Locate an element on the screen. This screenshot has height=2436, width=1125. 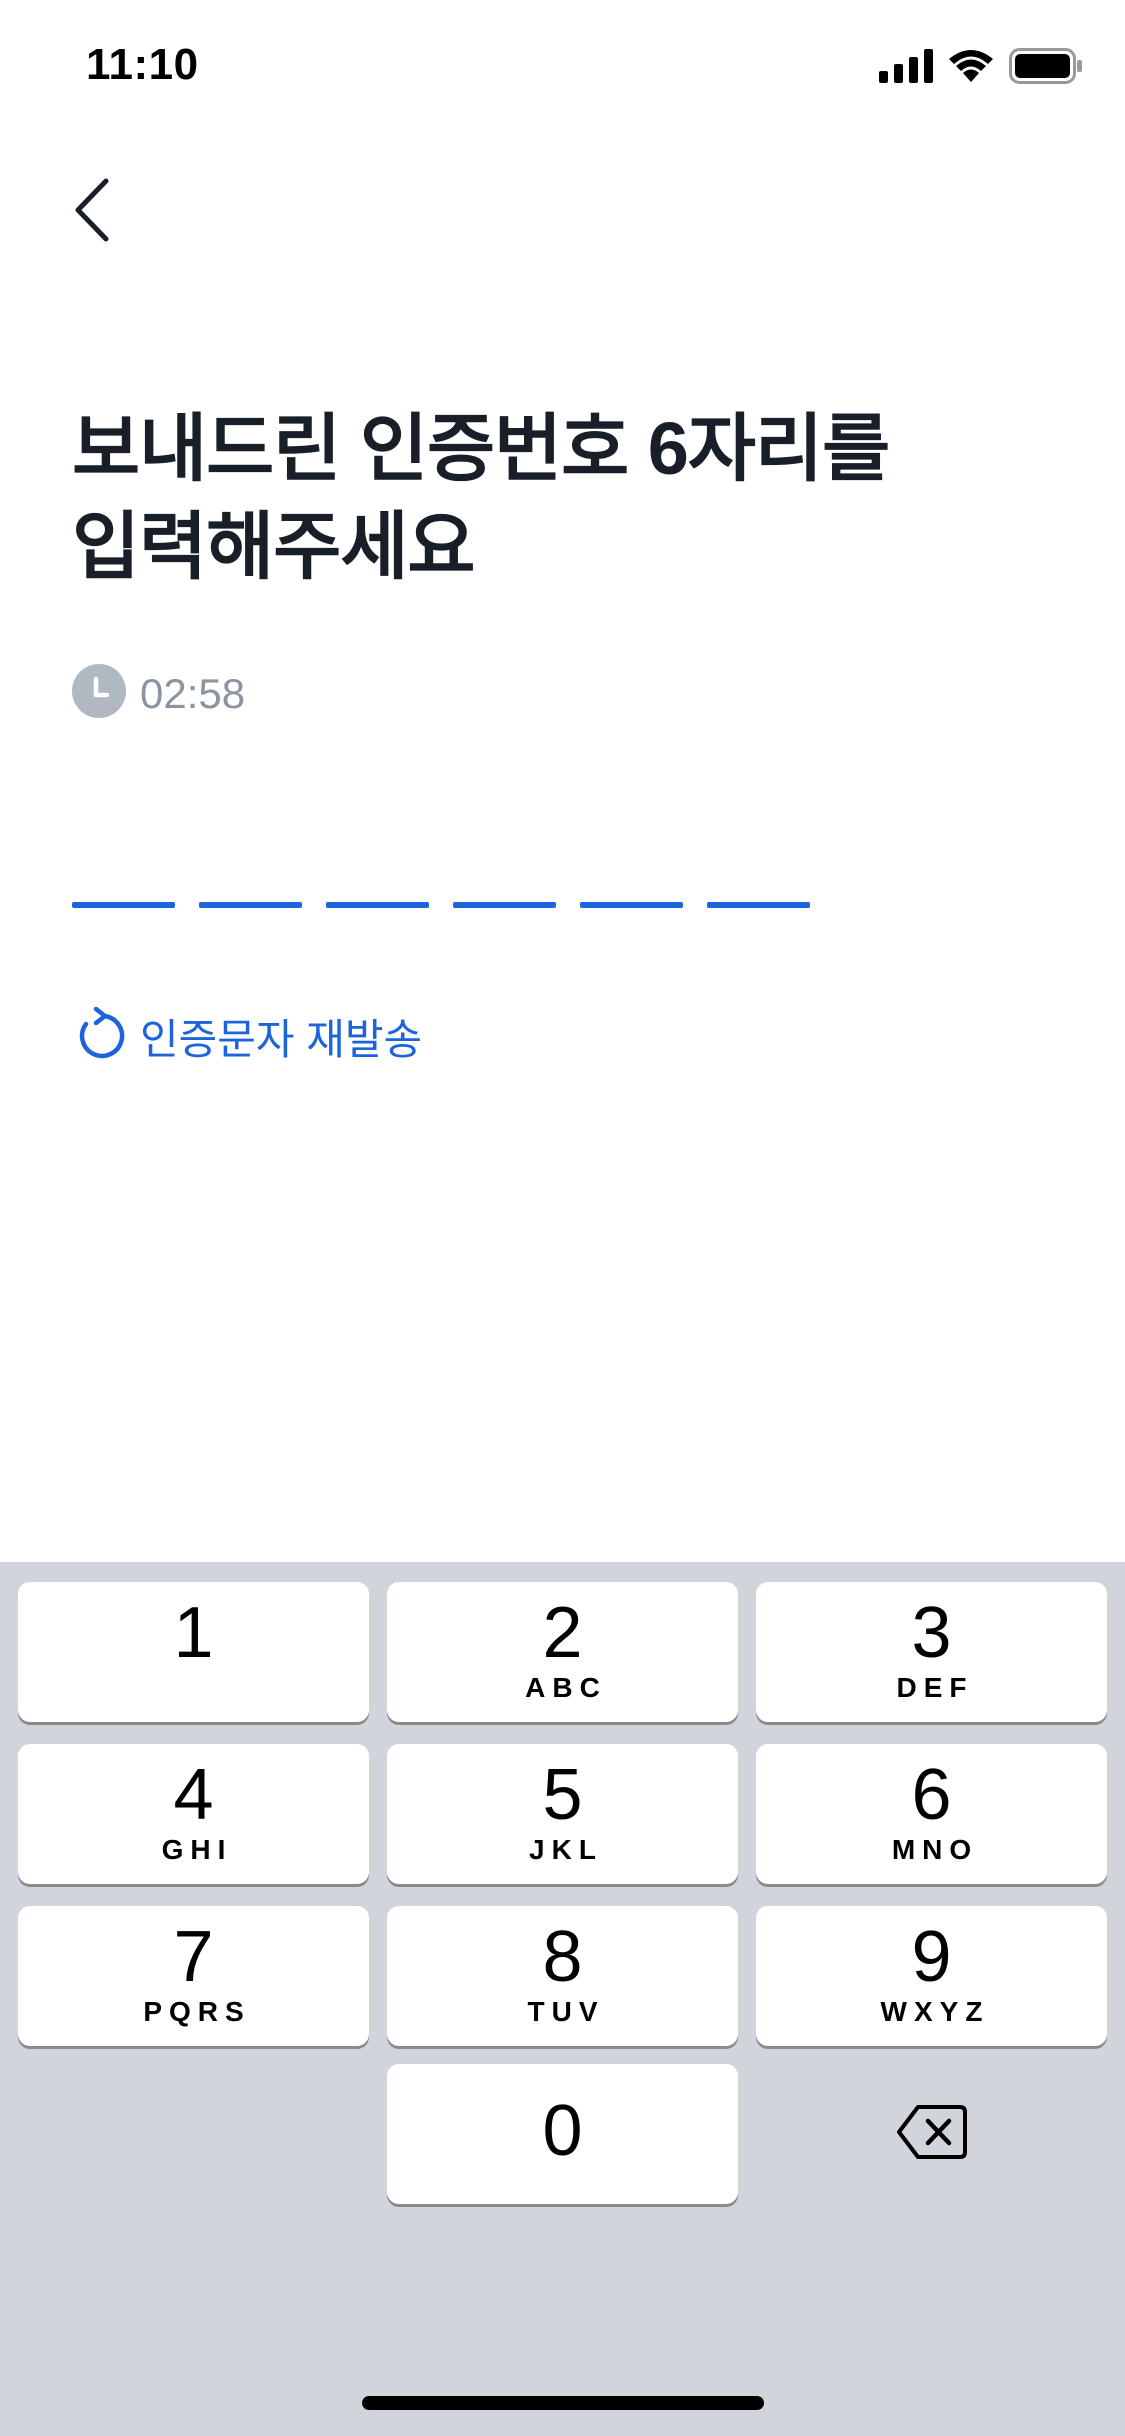
key-letters: GHI is located at coordinates (197, 1849).